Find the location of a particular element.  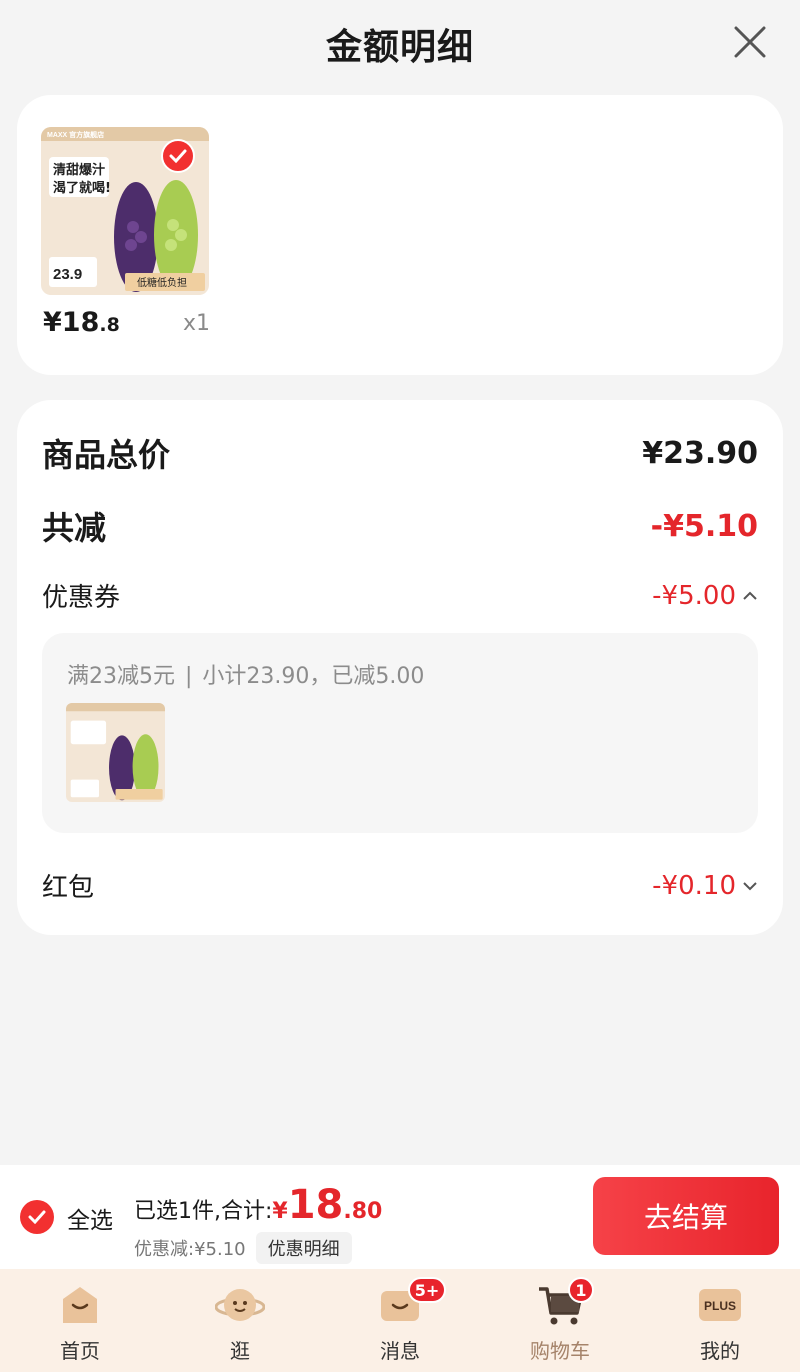

discount-text: 优惠减:¥5.10 is located at coordinates (190, 1249).